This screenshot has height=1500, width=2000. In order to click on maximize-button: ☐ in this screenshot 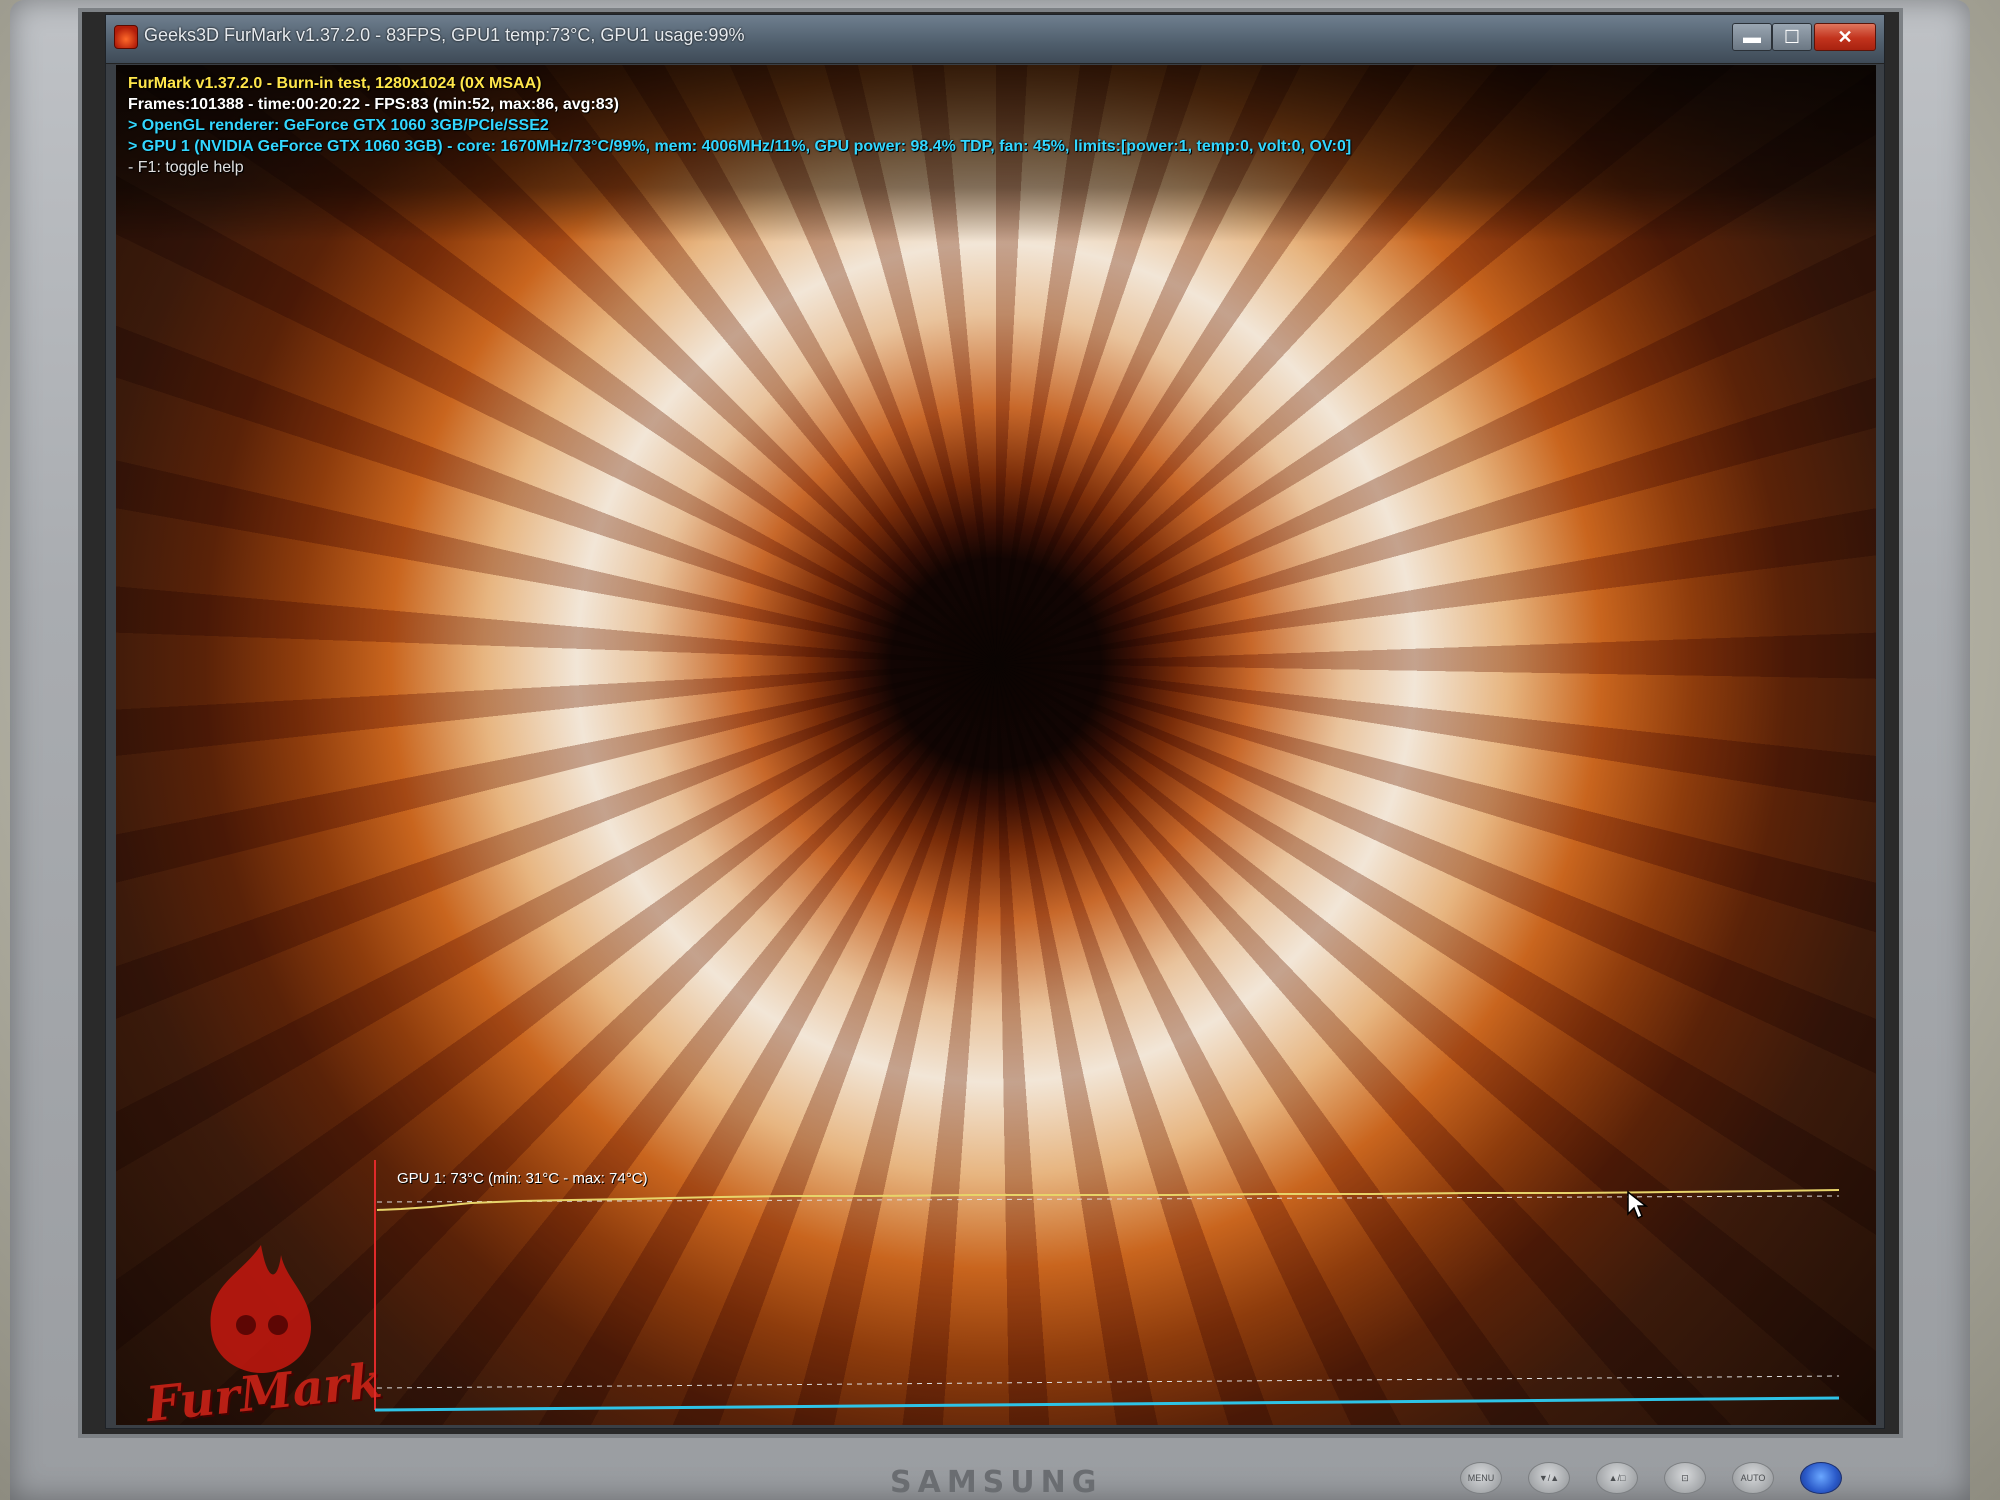, I will do `click(1792, 37)`.